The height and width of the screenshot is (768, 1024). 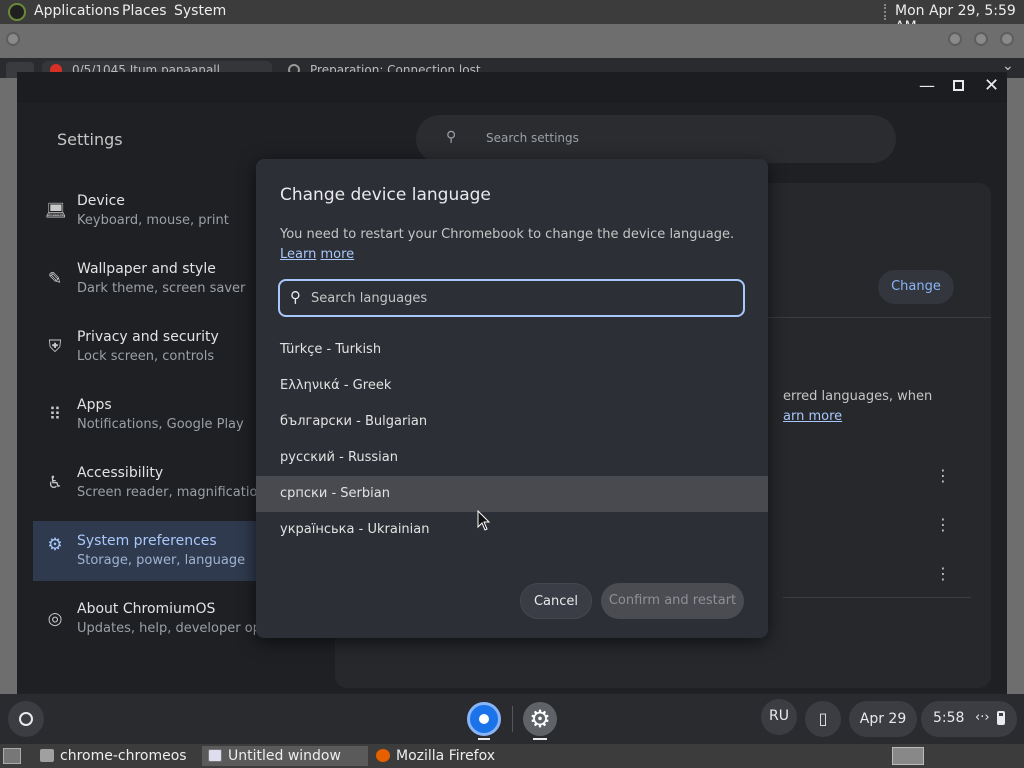 I want to click on workspace-switcher-icon, so click(x=908, y=756).